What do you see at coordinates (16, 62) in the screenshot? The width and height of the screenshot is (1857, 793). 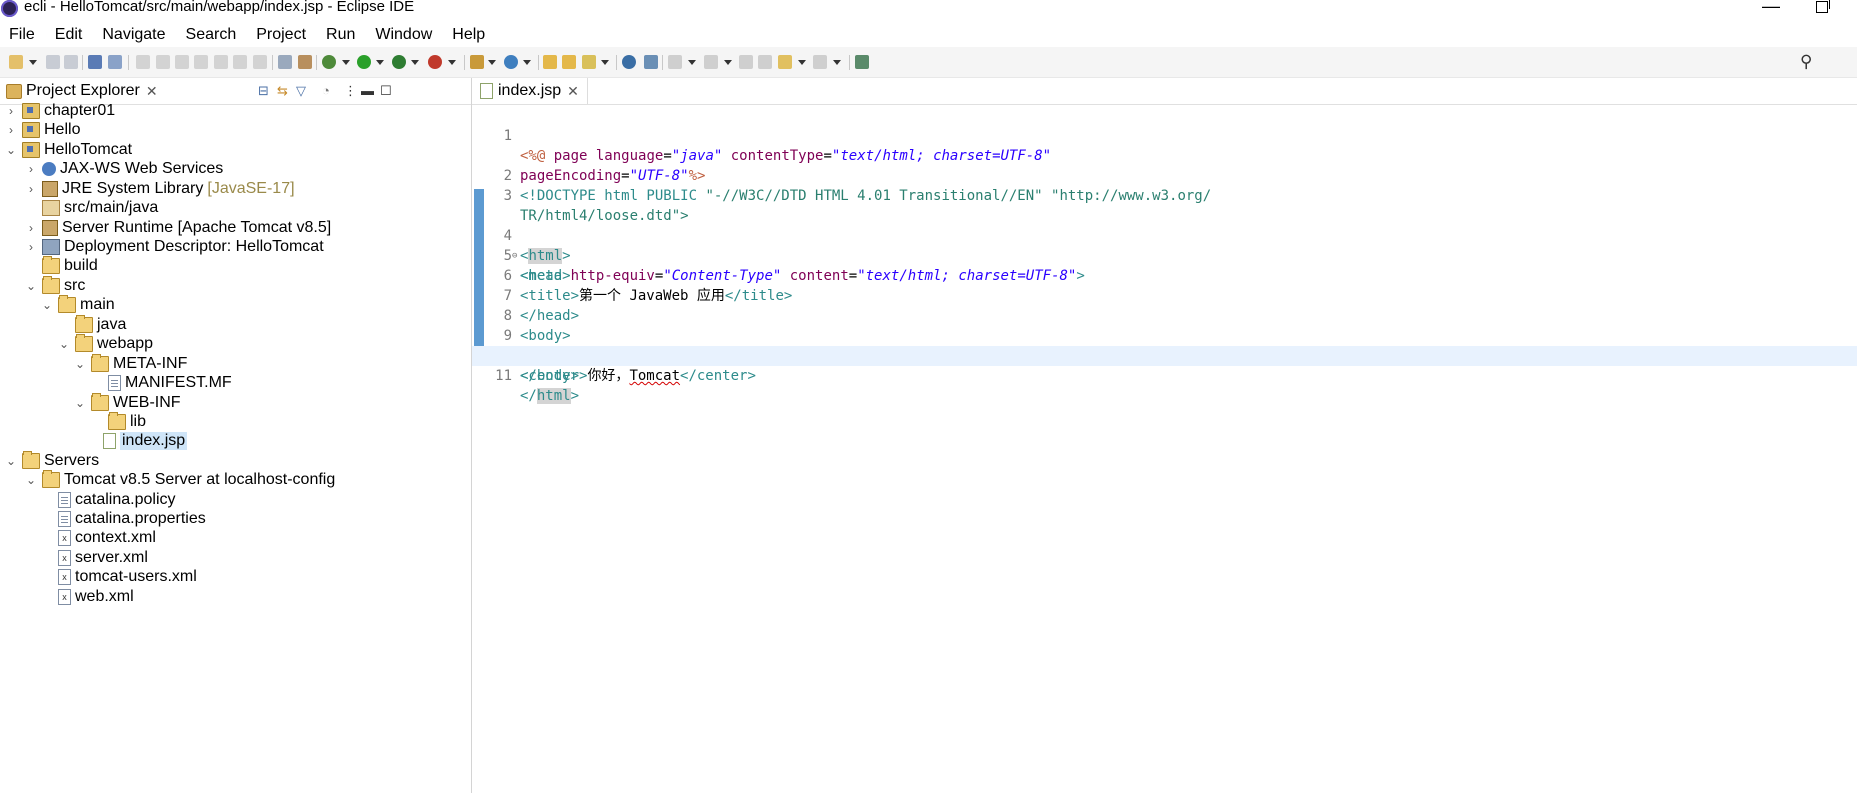 I see `new-icon` at bounding box center [16, 62].